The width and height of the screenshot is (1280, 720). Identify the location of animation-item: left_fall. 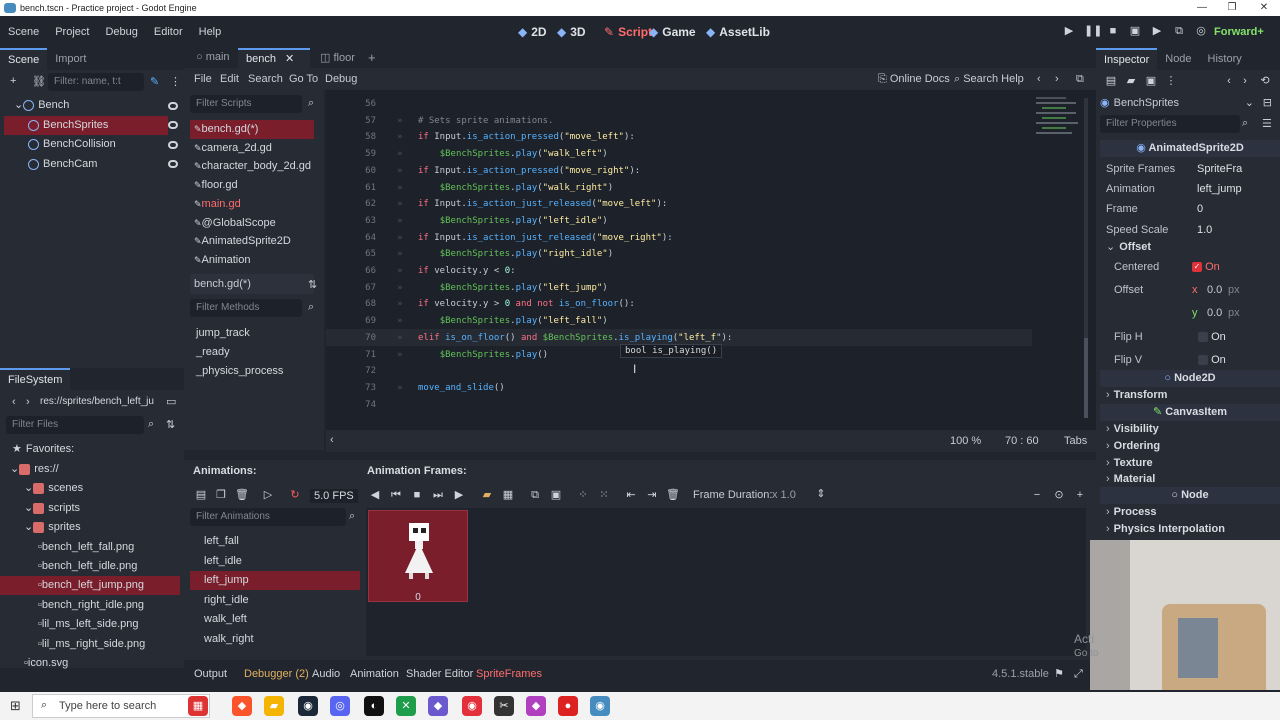
(275, 541).